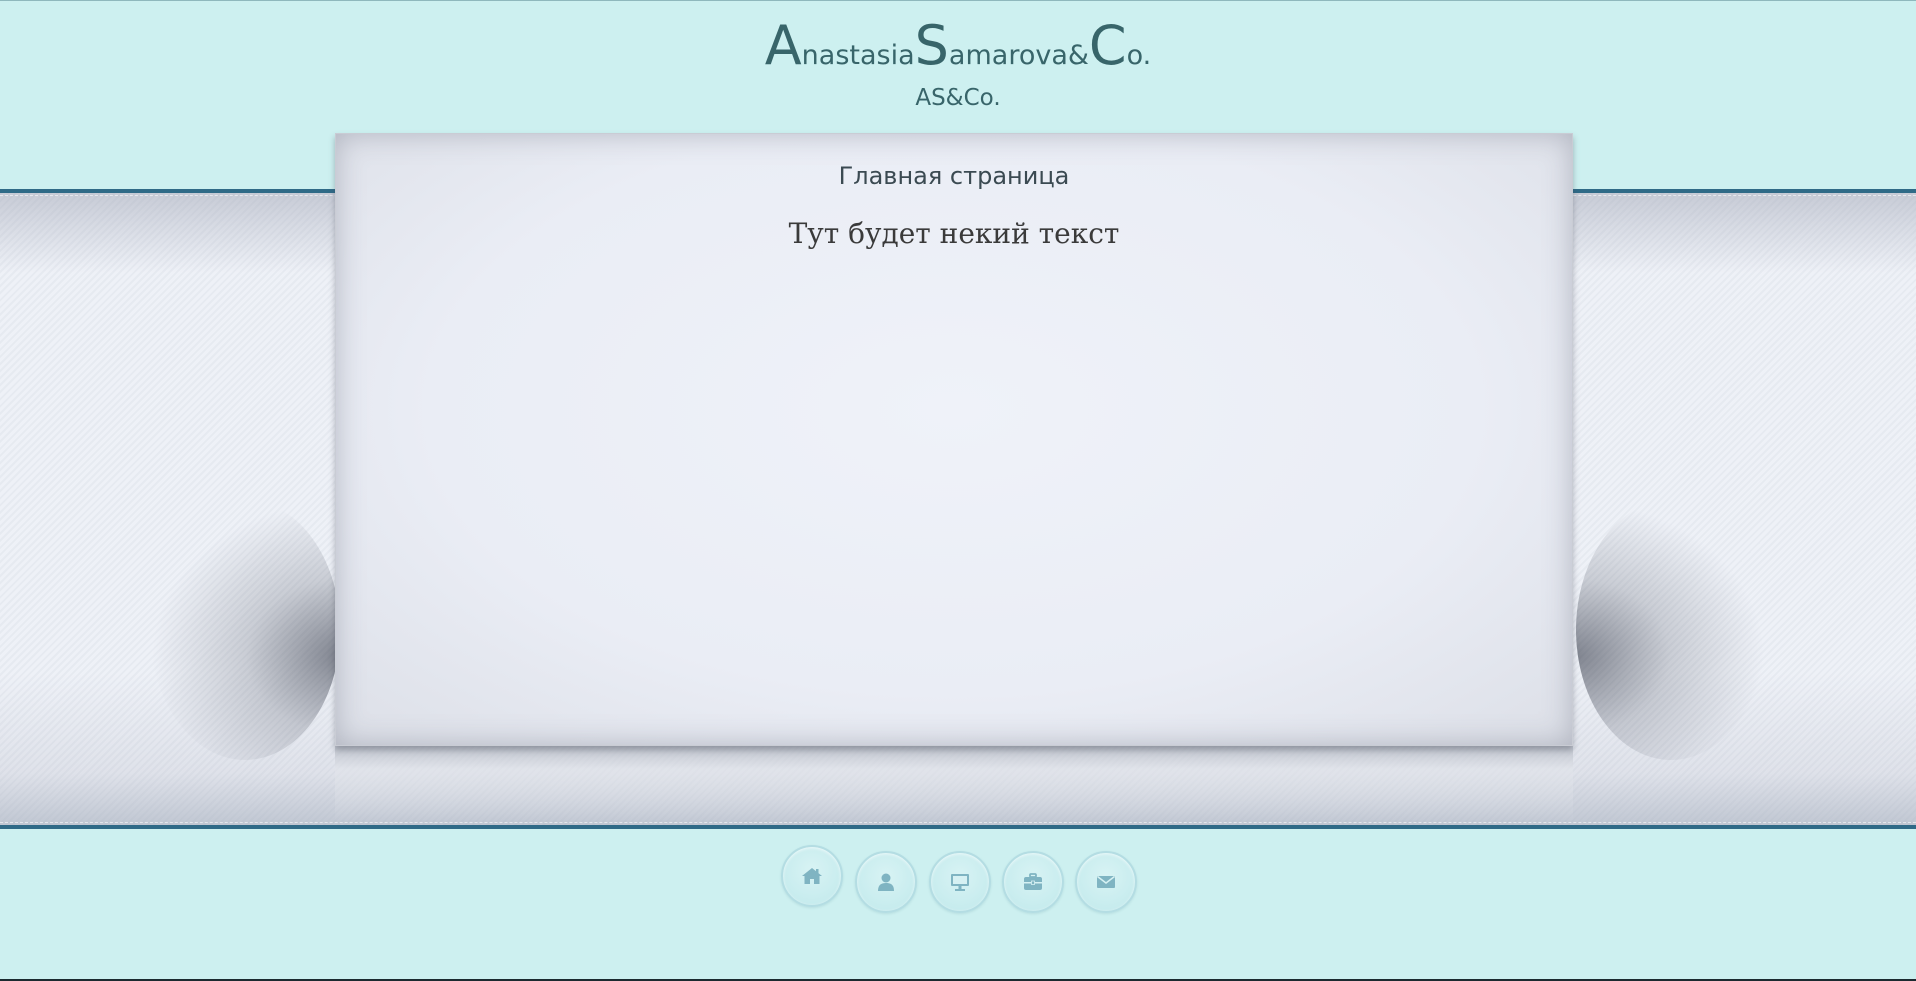 The image size is (1916, 981). I want to click on user-icon, so click(886, 882).